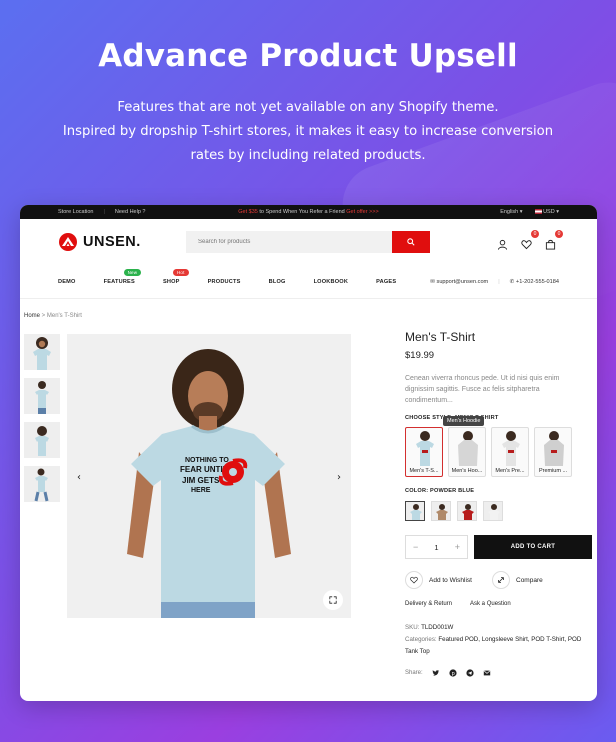 This screenshot has height=742, width=616. I want to click on color-swatch-white, so click(493, 511).